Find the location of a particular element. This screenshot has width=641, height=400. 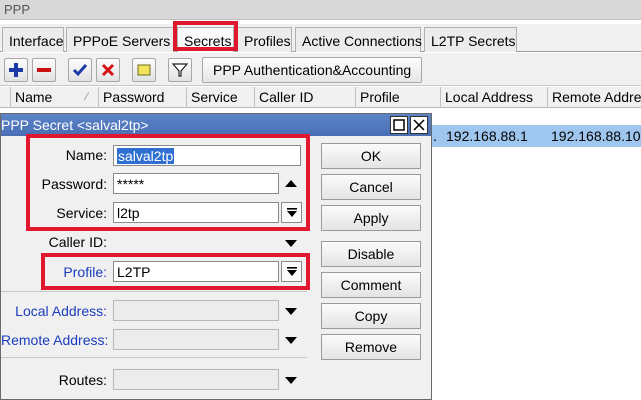

routes-field is located at coordinates (196, 379).